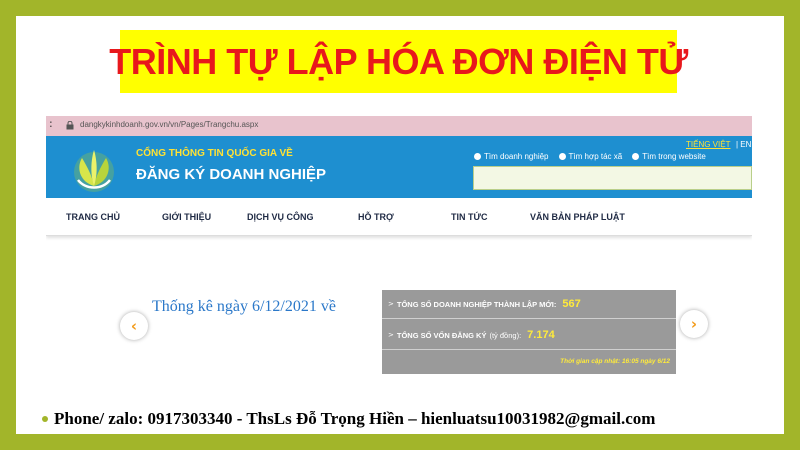  What do you see at coordinates (615, 361) in the screenshot?
I see `update-time: Thời gian cập nhật: 16:05 ngày 6/12` at bounding box center [615, 361].